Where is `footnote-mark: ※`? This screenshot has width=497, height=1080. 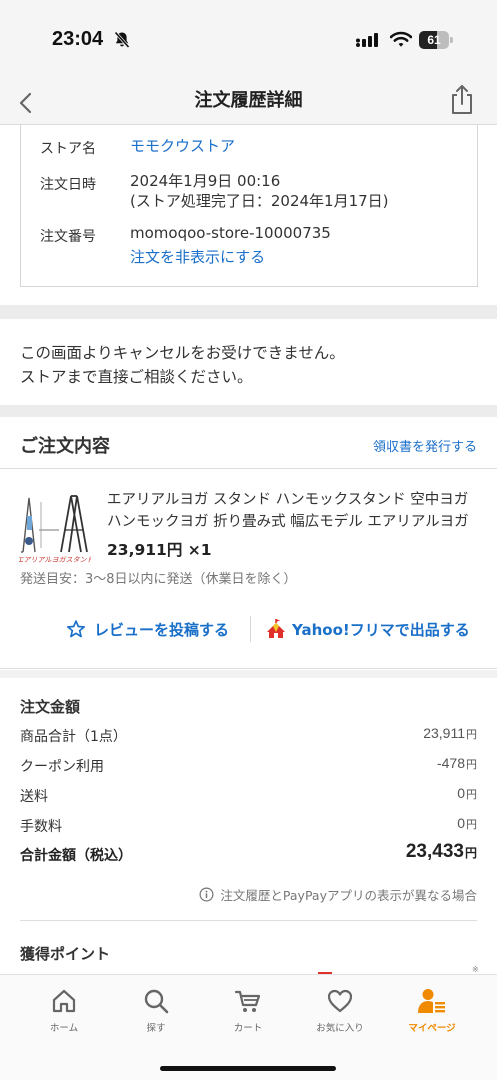
footnote-mark: ※ is located at coordinates (475, 969).